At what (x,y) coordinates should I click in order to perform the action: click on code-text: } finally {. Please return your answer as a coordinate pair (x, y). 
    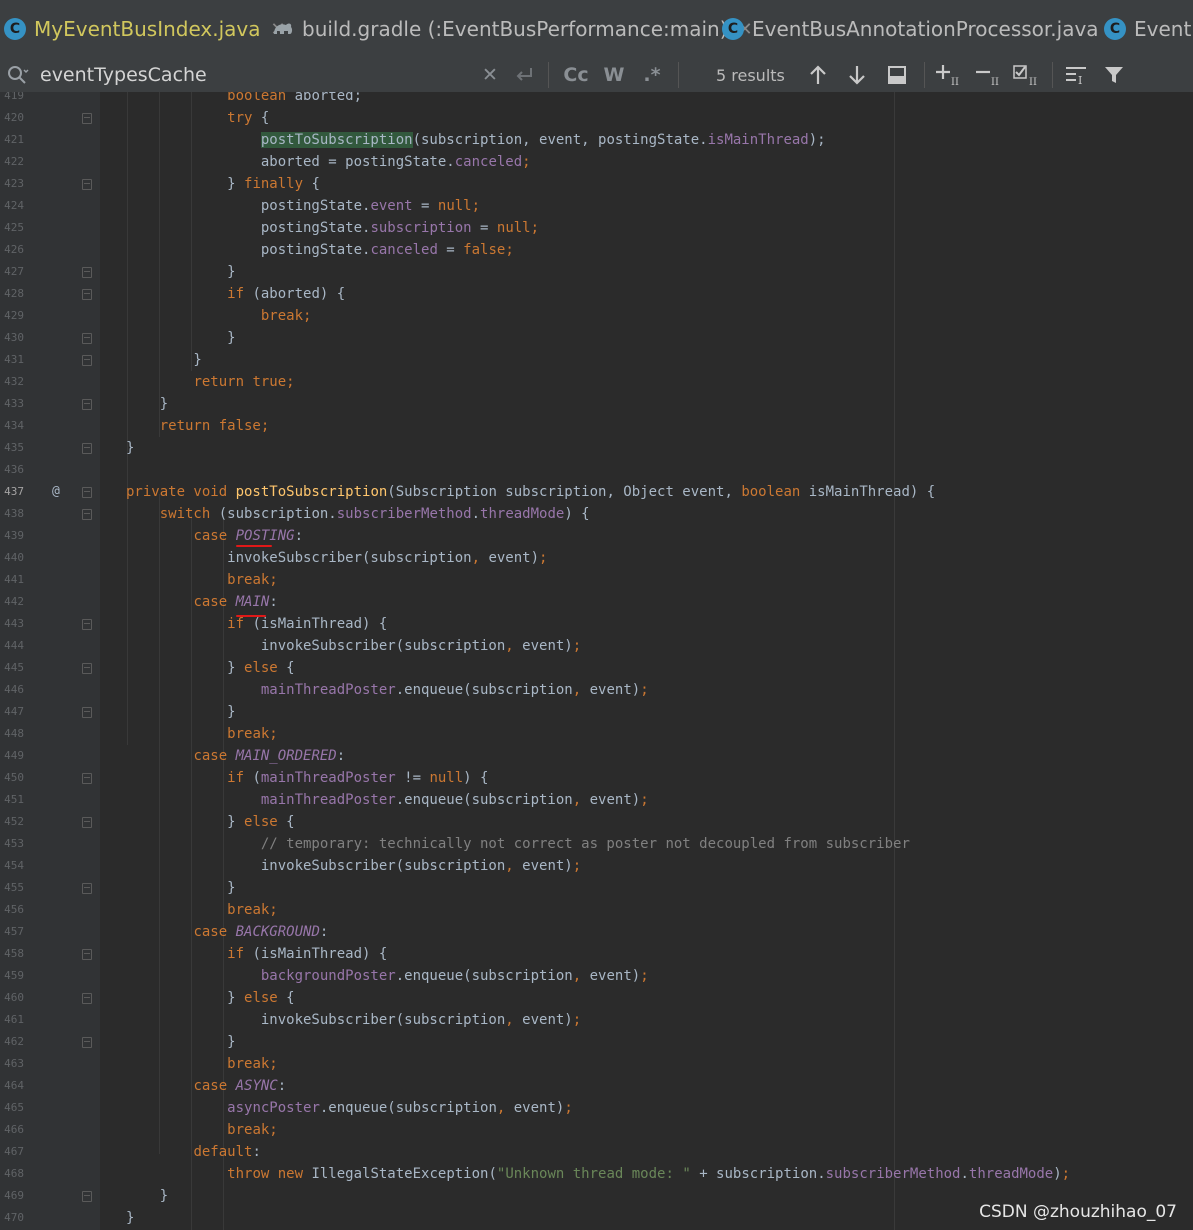
    Looking at the image, I should click on (223, 184).